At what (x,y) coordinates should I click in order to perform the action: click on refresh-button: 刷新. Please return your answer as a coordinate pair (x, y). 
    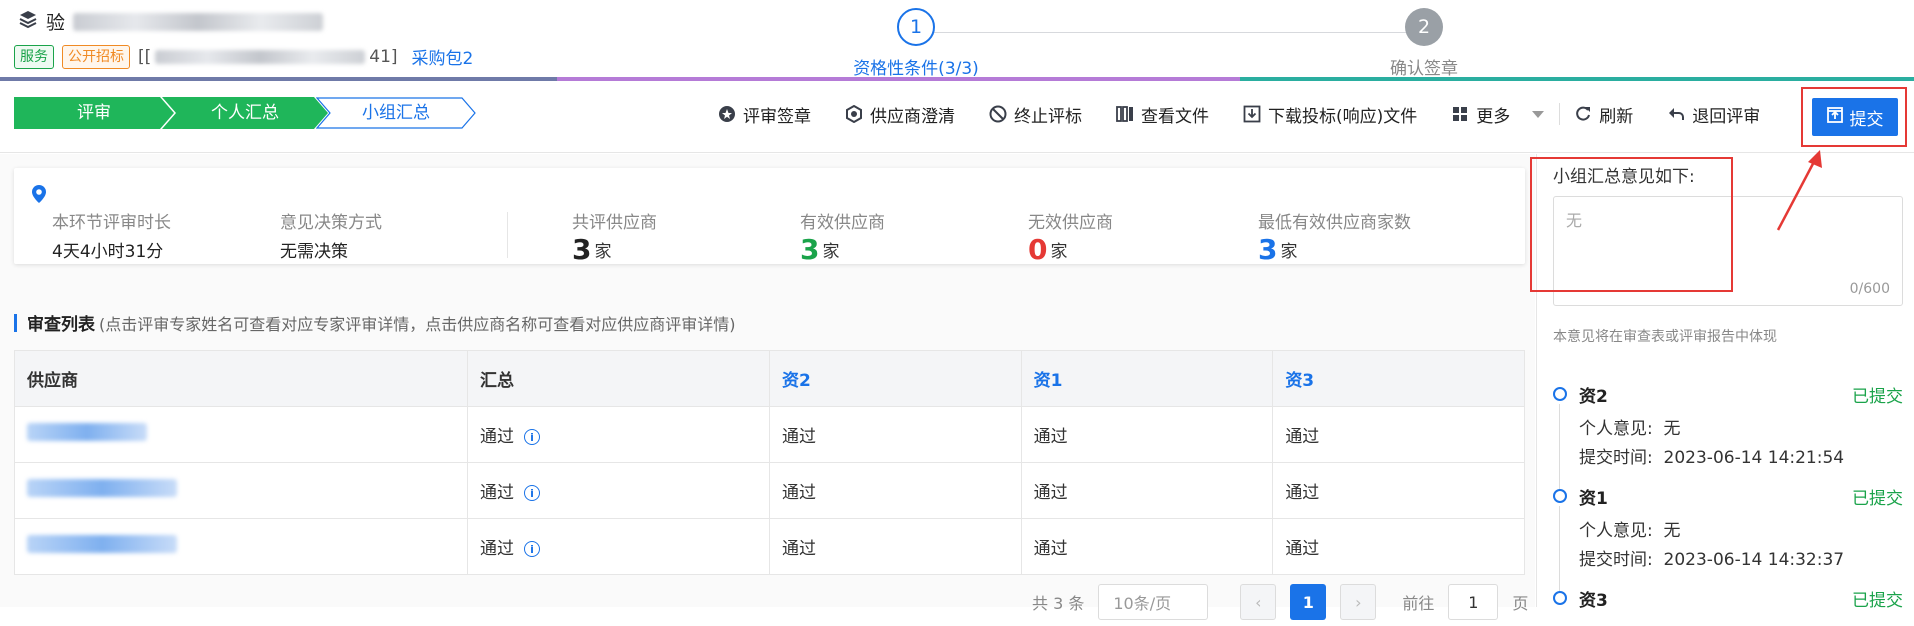
    Looking at the image, I should click on (1603, 114).